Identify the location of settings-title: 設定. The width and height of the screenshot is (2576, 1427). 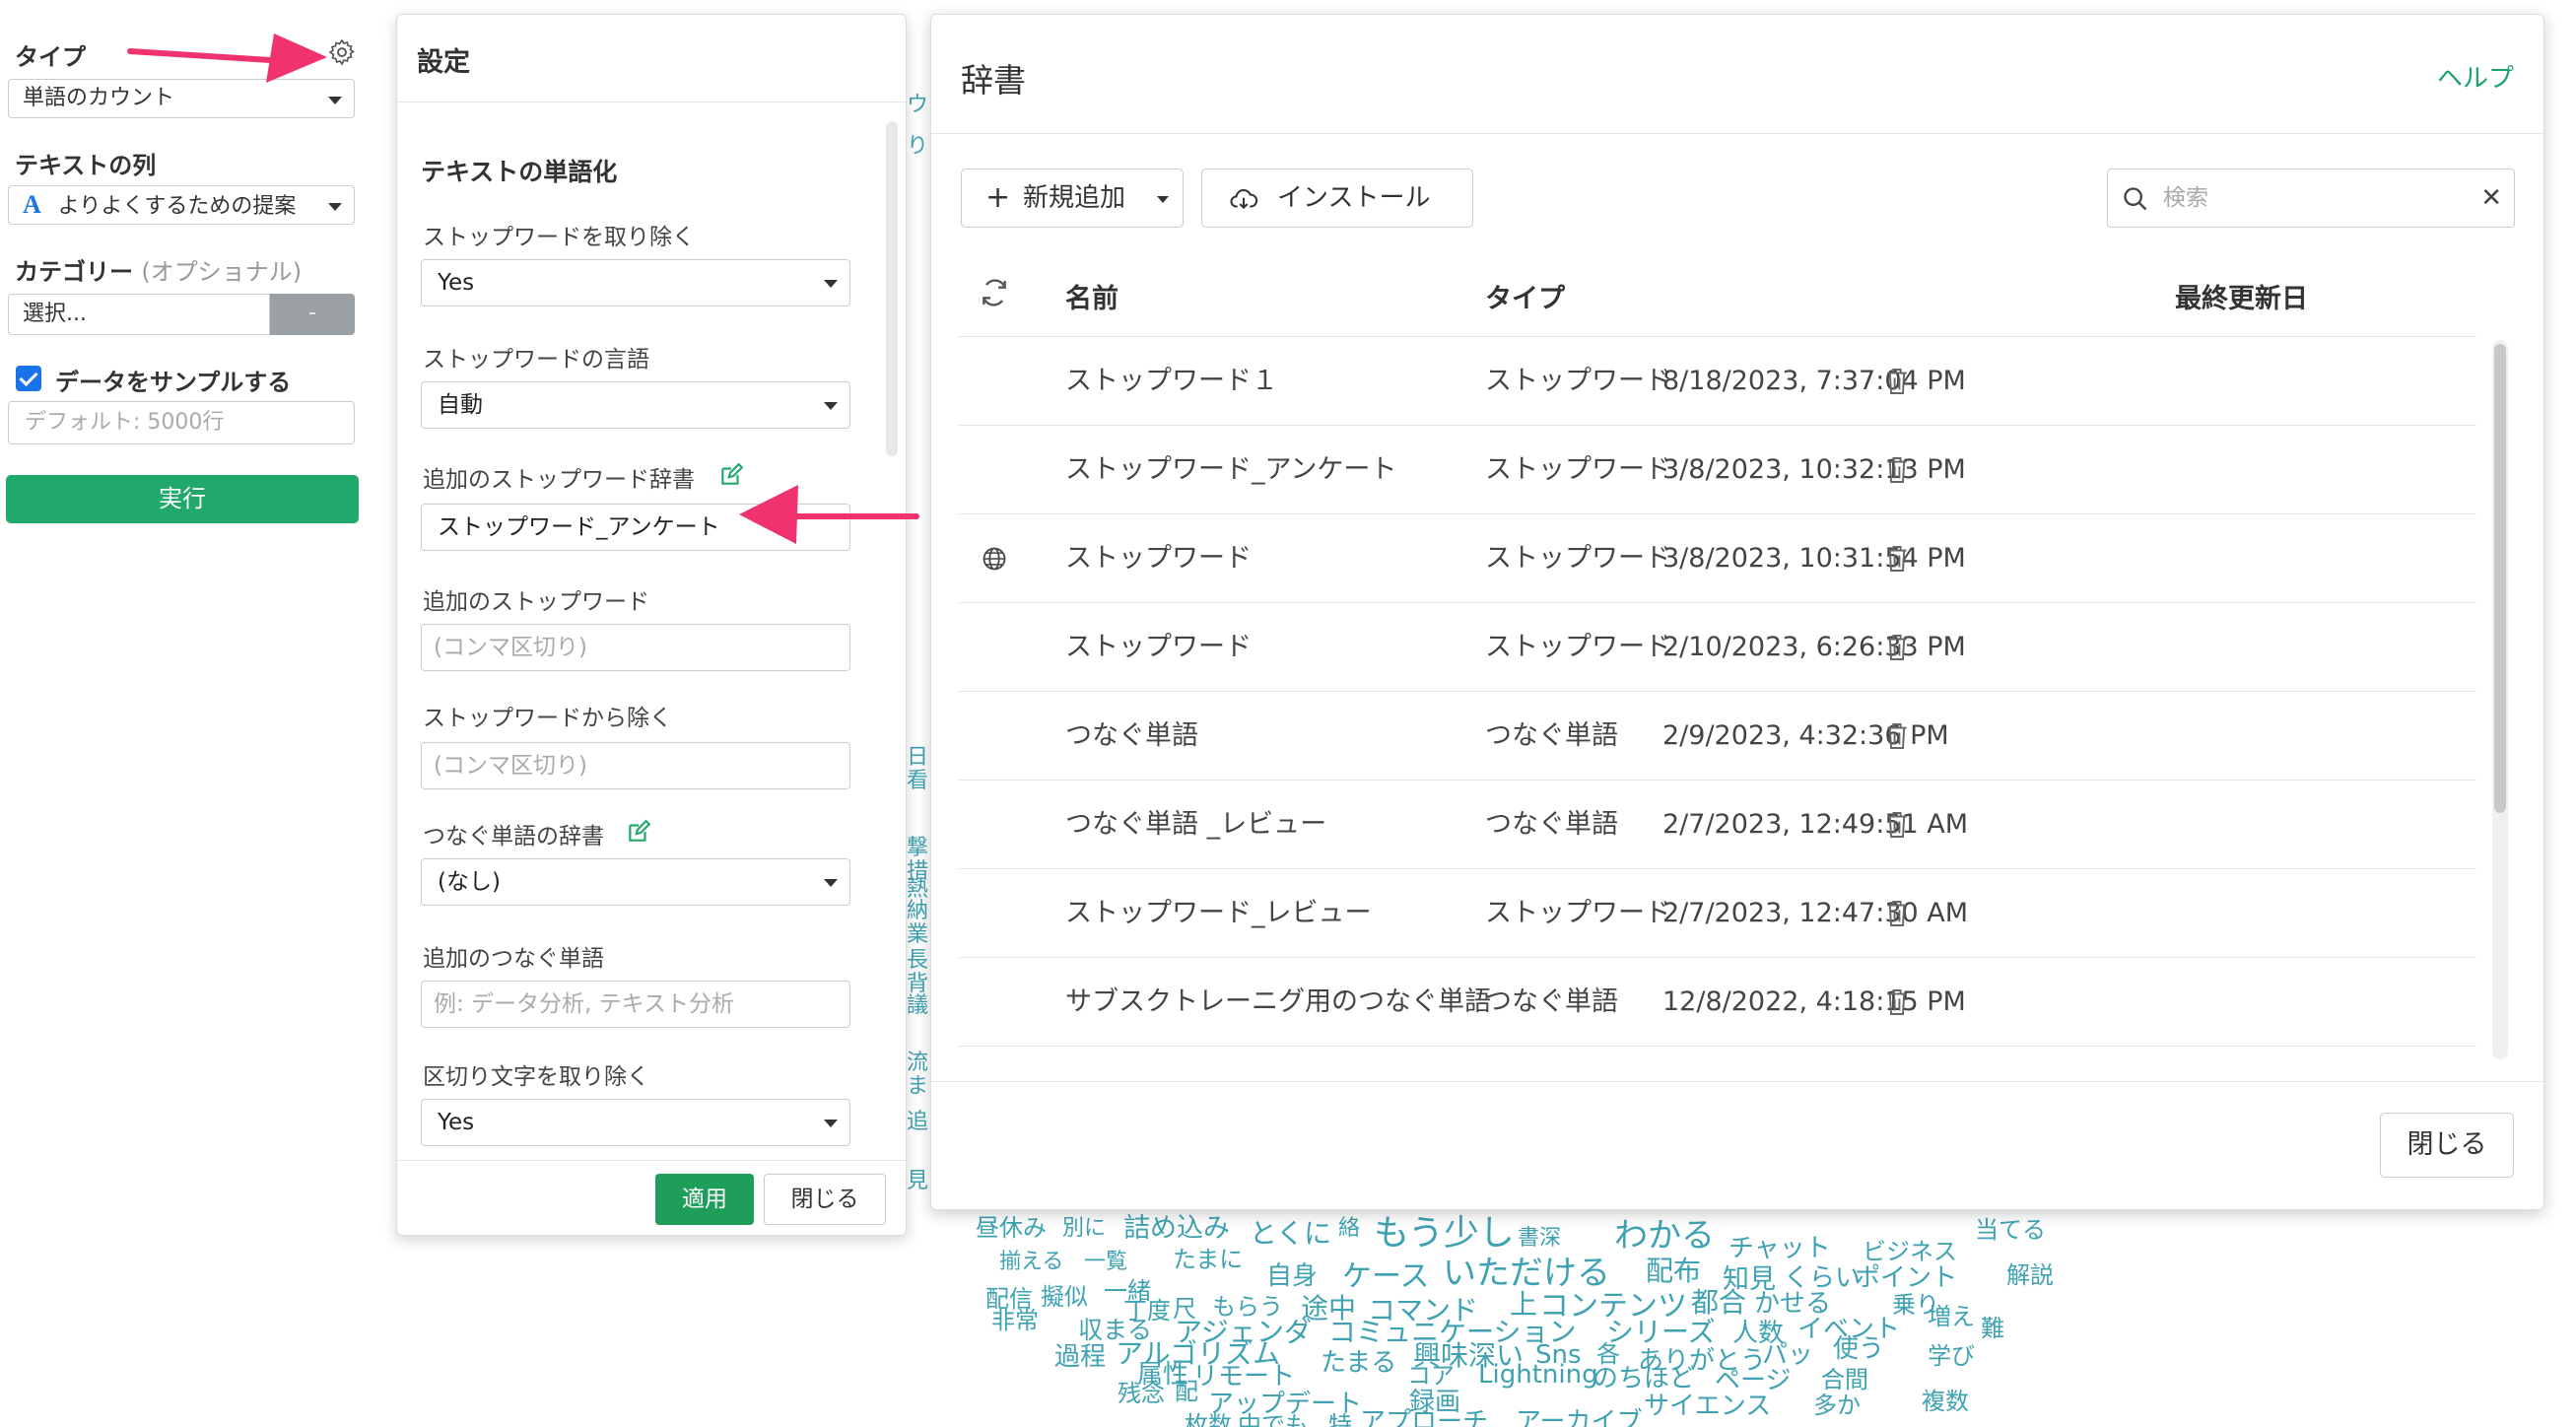
(444, 63).